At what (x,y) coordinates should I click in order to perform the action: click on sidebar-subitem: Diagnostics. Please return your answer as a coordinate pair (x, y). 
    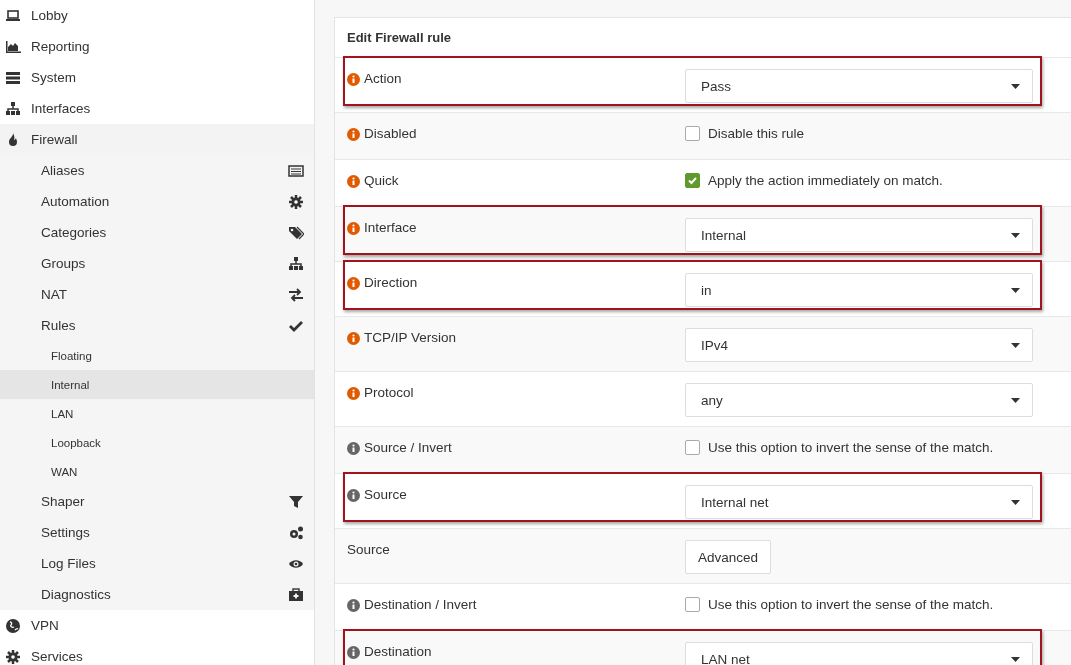
    Looking at the image, I should click on (157, 594).